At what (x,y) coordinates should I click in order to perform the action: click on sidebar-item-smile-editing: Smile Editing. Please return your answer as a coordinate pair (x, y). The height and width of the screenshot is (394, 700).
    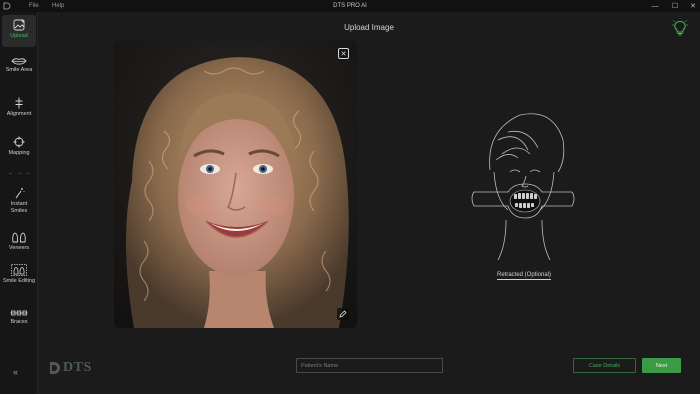
    Looking at the image, I should click on (19, 274).